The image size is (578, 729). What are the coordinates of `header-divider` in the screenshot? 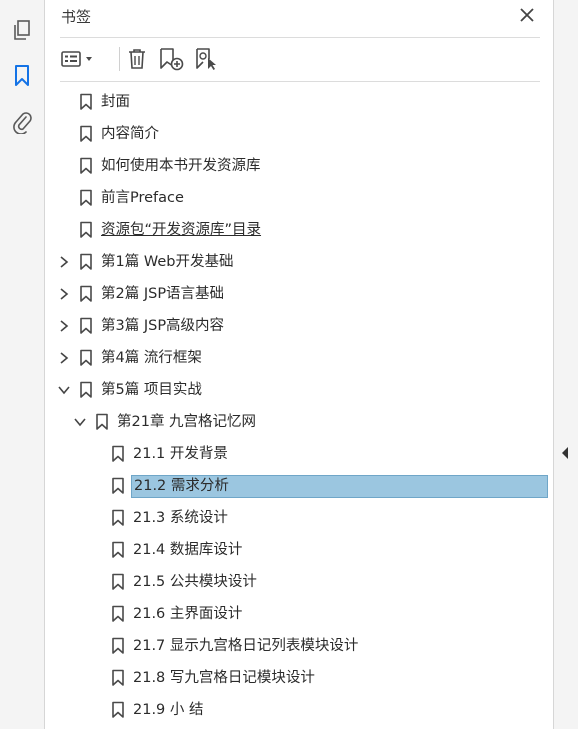 It's located at (300, 37).